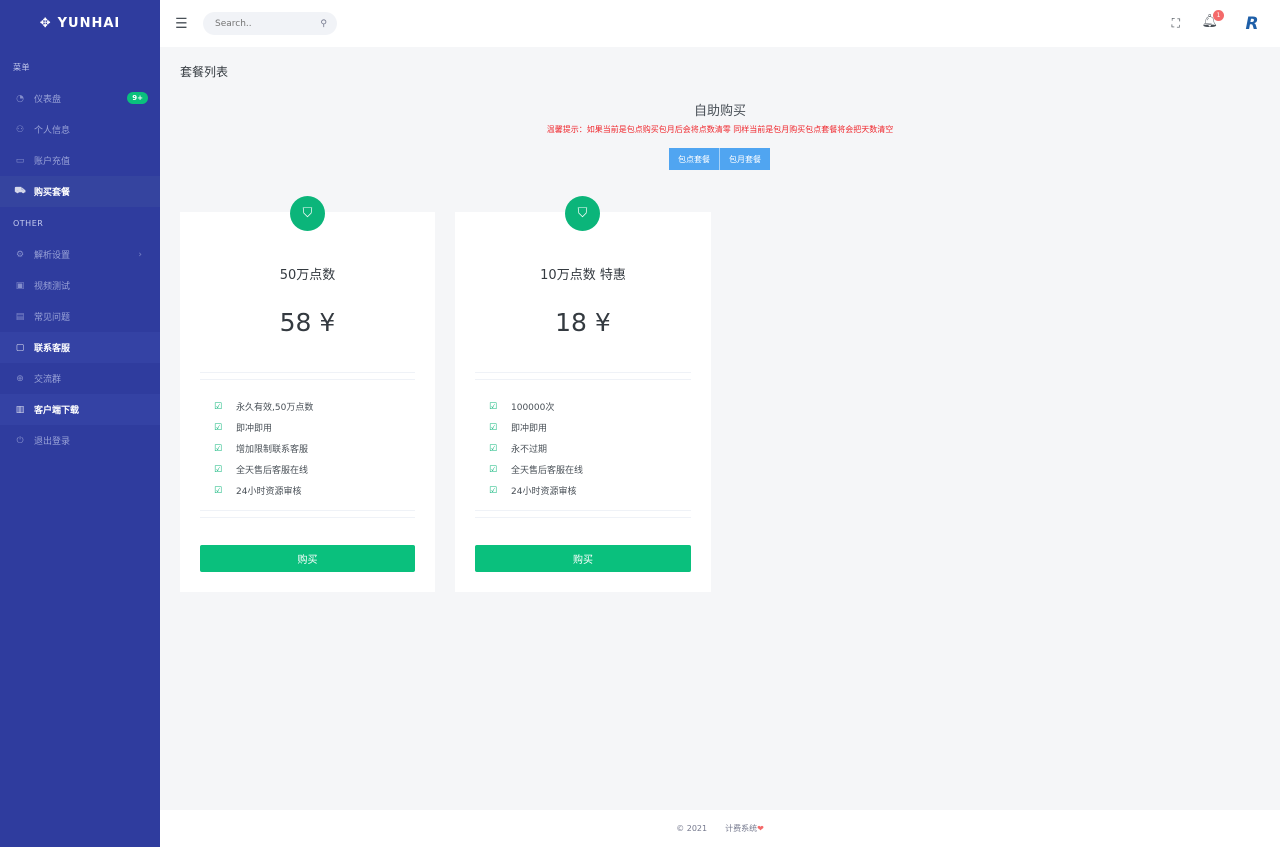  Describe the element at coordinates (80, 98) in the screenshot. I see `sidebar-item-dashboard: ◔ 仪表盘 9+` at that location.